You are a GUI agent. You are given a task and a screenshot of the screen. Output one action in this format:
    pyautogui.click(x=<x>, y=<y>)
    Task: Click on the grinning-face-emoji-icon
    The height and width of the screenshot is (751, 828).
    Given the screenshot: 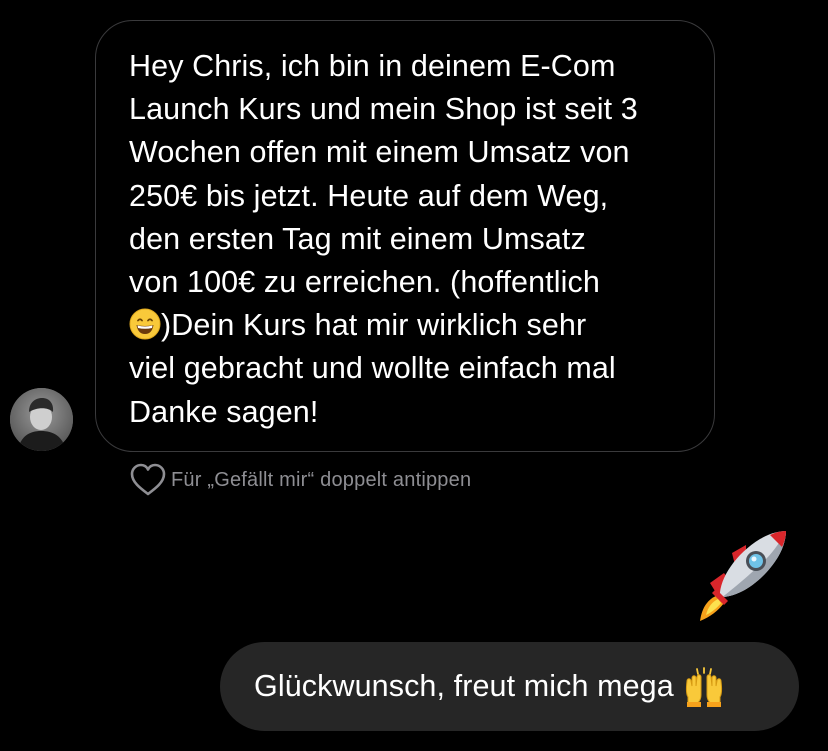 What is the action you would take?
    pyautogui.click(x=145, y=324)
    